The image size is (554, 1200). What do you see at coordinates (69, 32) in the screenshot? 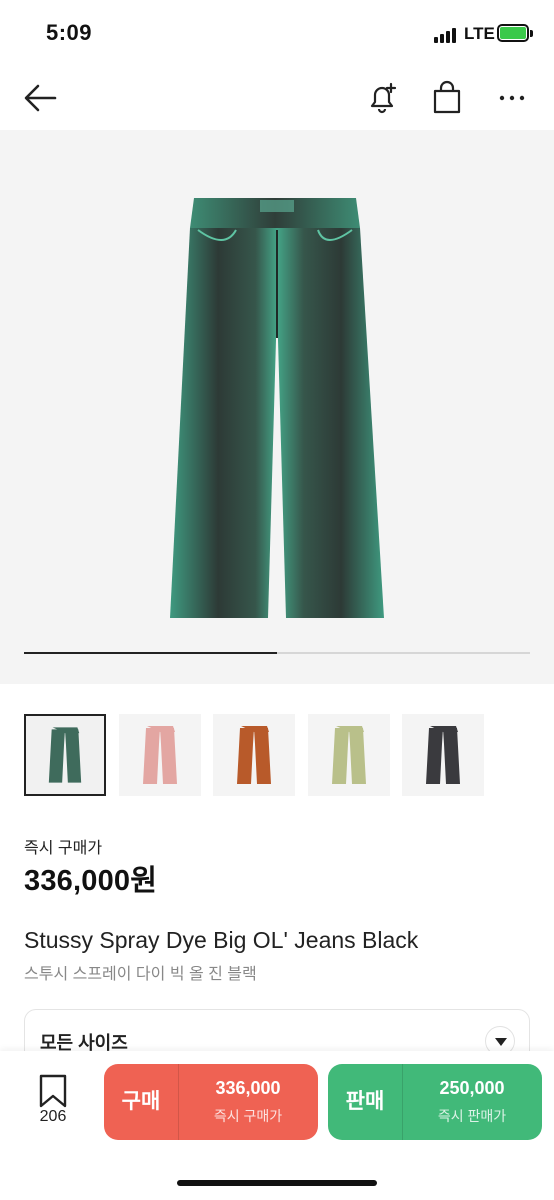
I see `status-time: 5:09` at bounding box center [69, 32].